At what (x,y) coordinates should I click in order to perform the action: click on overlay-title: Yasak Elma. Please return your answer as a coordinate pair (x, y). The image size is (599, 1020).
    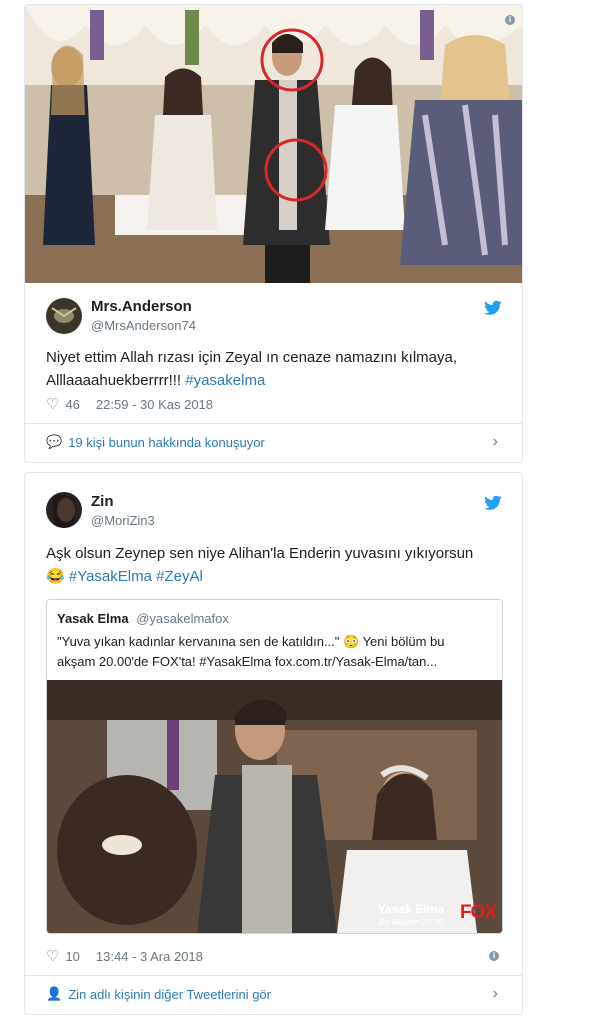
    Looking at the image, I should click on (410, 909).